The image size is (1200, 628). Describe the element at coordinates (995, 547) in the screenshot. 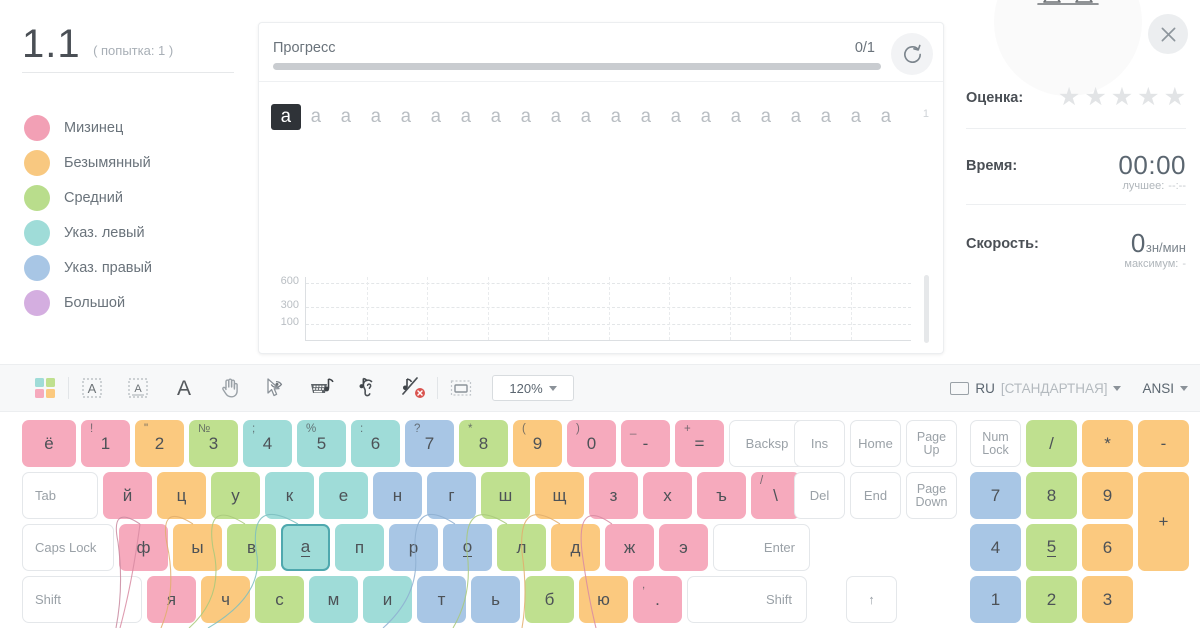

I see `key-4: 4` at that location.